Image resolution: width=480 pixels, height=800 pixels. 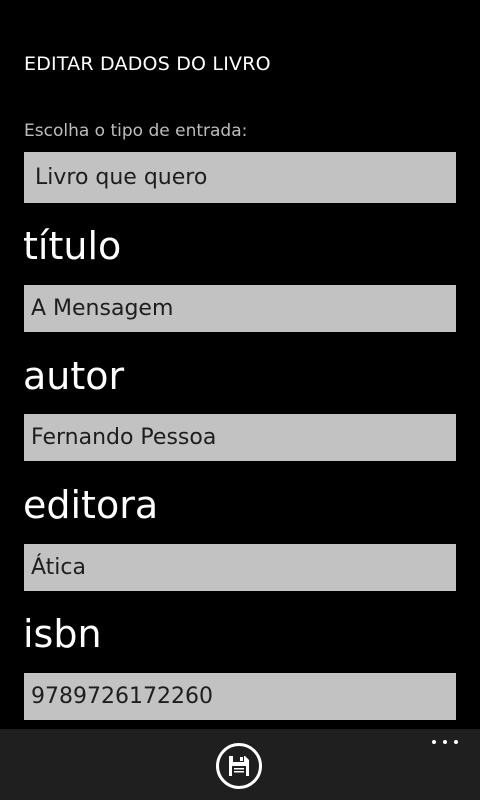 I want to click on page-title: EDITAR DADOS DO LIVRO, so click(x=147, y=64).